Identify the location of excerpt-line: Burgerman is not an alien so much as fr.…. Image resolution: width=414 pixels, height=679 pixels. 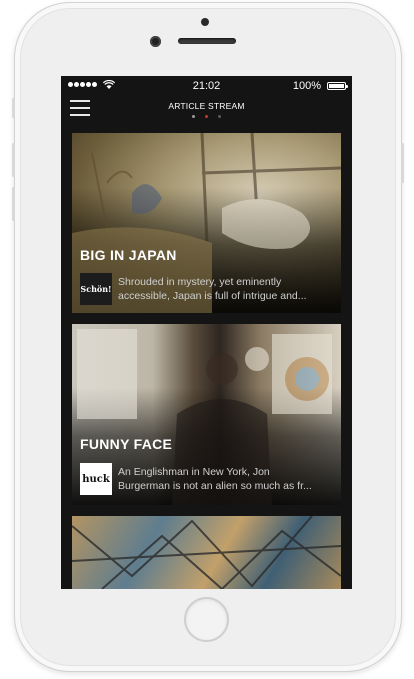
(215, 486).